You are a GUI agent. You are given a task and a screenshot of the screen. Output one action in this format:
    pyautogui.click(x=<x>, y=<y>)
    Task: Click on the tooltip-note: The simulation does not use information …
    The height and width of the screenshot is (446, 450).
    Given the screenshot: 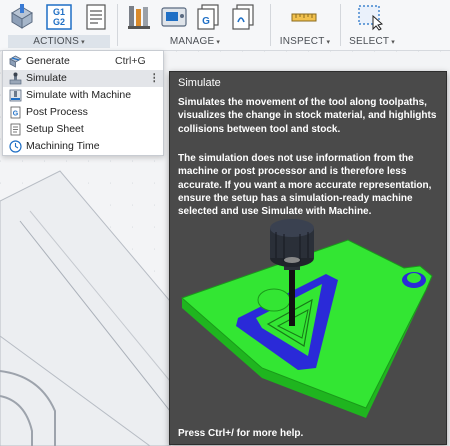 What is the action you would take?
    pyautogui.click(x=305, y=185)
    